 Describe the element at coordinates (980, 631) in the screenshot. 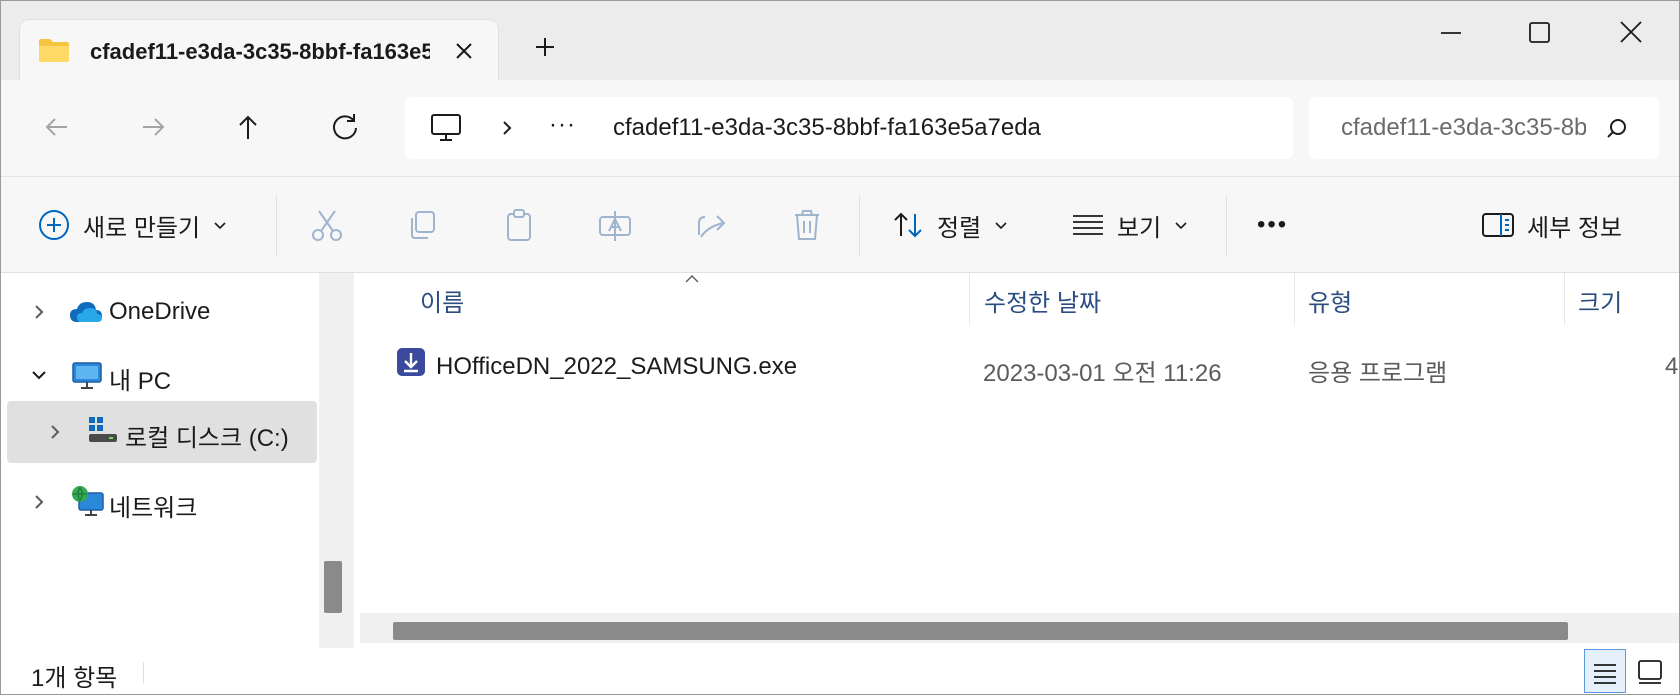

I see `horizontal-scrollbar-thumb` at that location.